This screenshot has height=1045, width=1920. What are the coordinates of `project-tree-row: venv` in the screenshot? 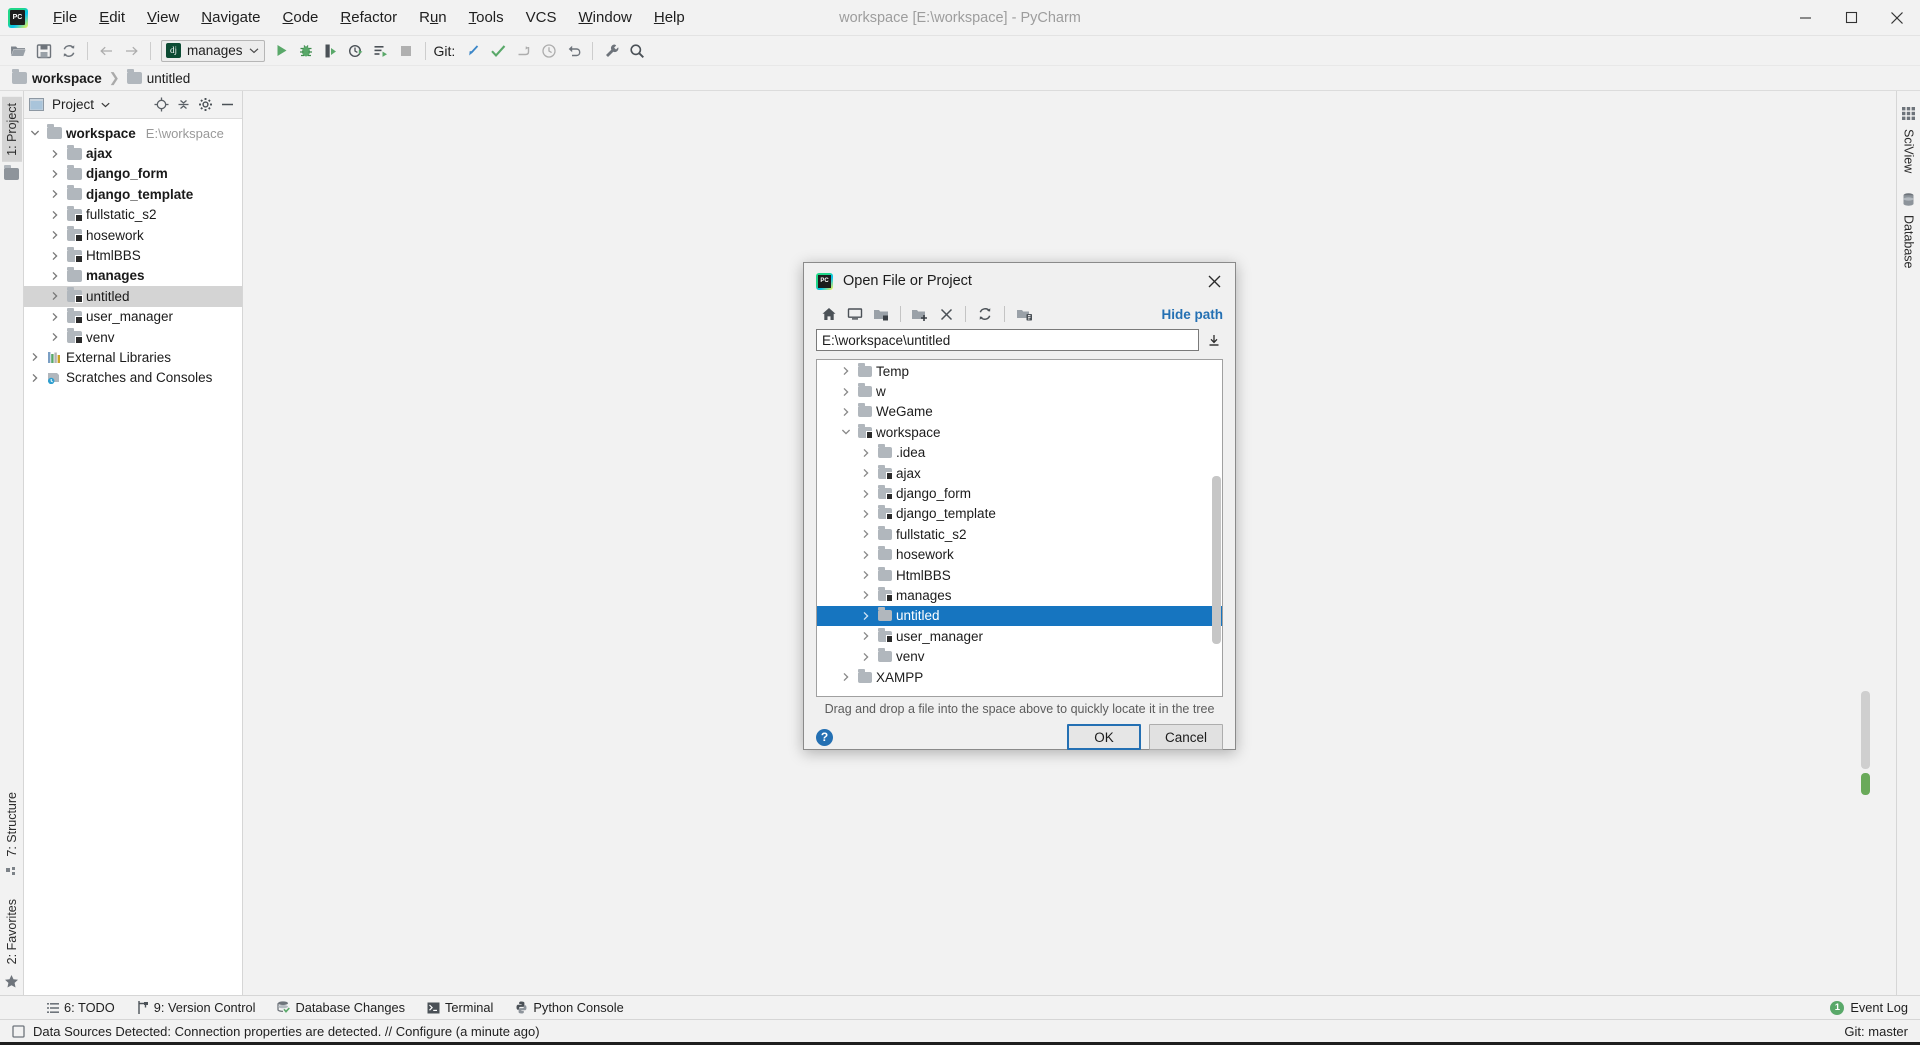 It's located at (133, 337).